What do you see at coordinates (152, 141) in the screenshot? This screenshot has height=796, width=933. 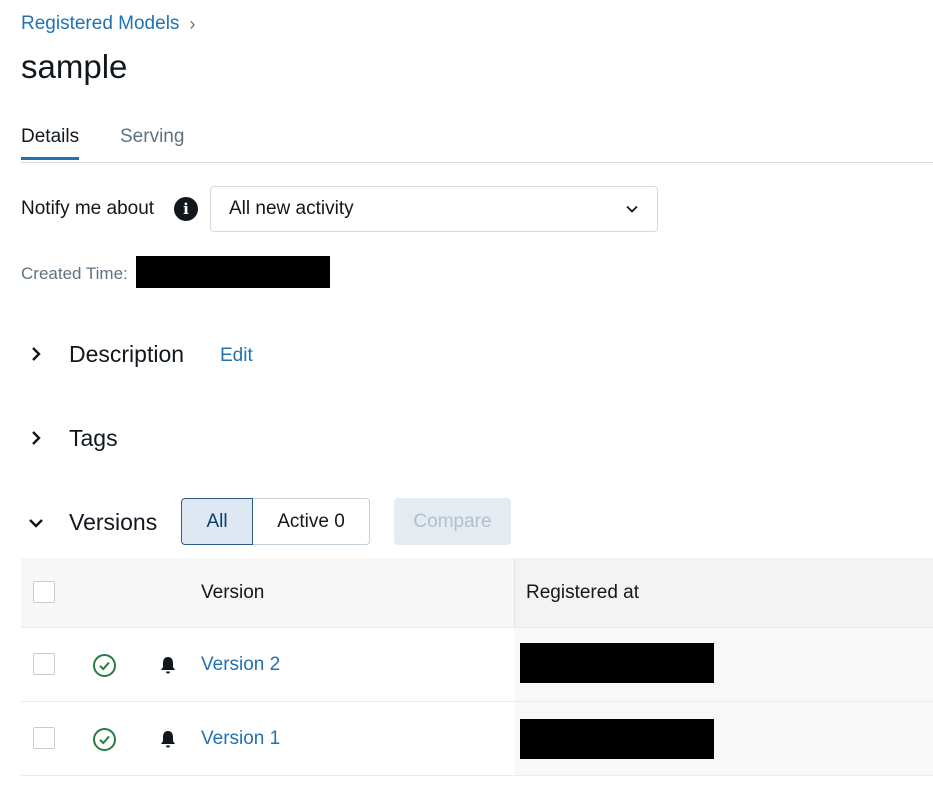 I see `tab-serving: Serving` at bounding box center [152, 141].